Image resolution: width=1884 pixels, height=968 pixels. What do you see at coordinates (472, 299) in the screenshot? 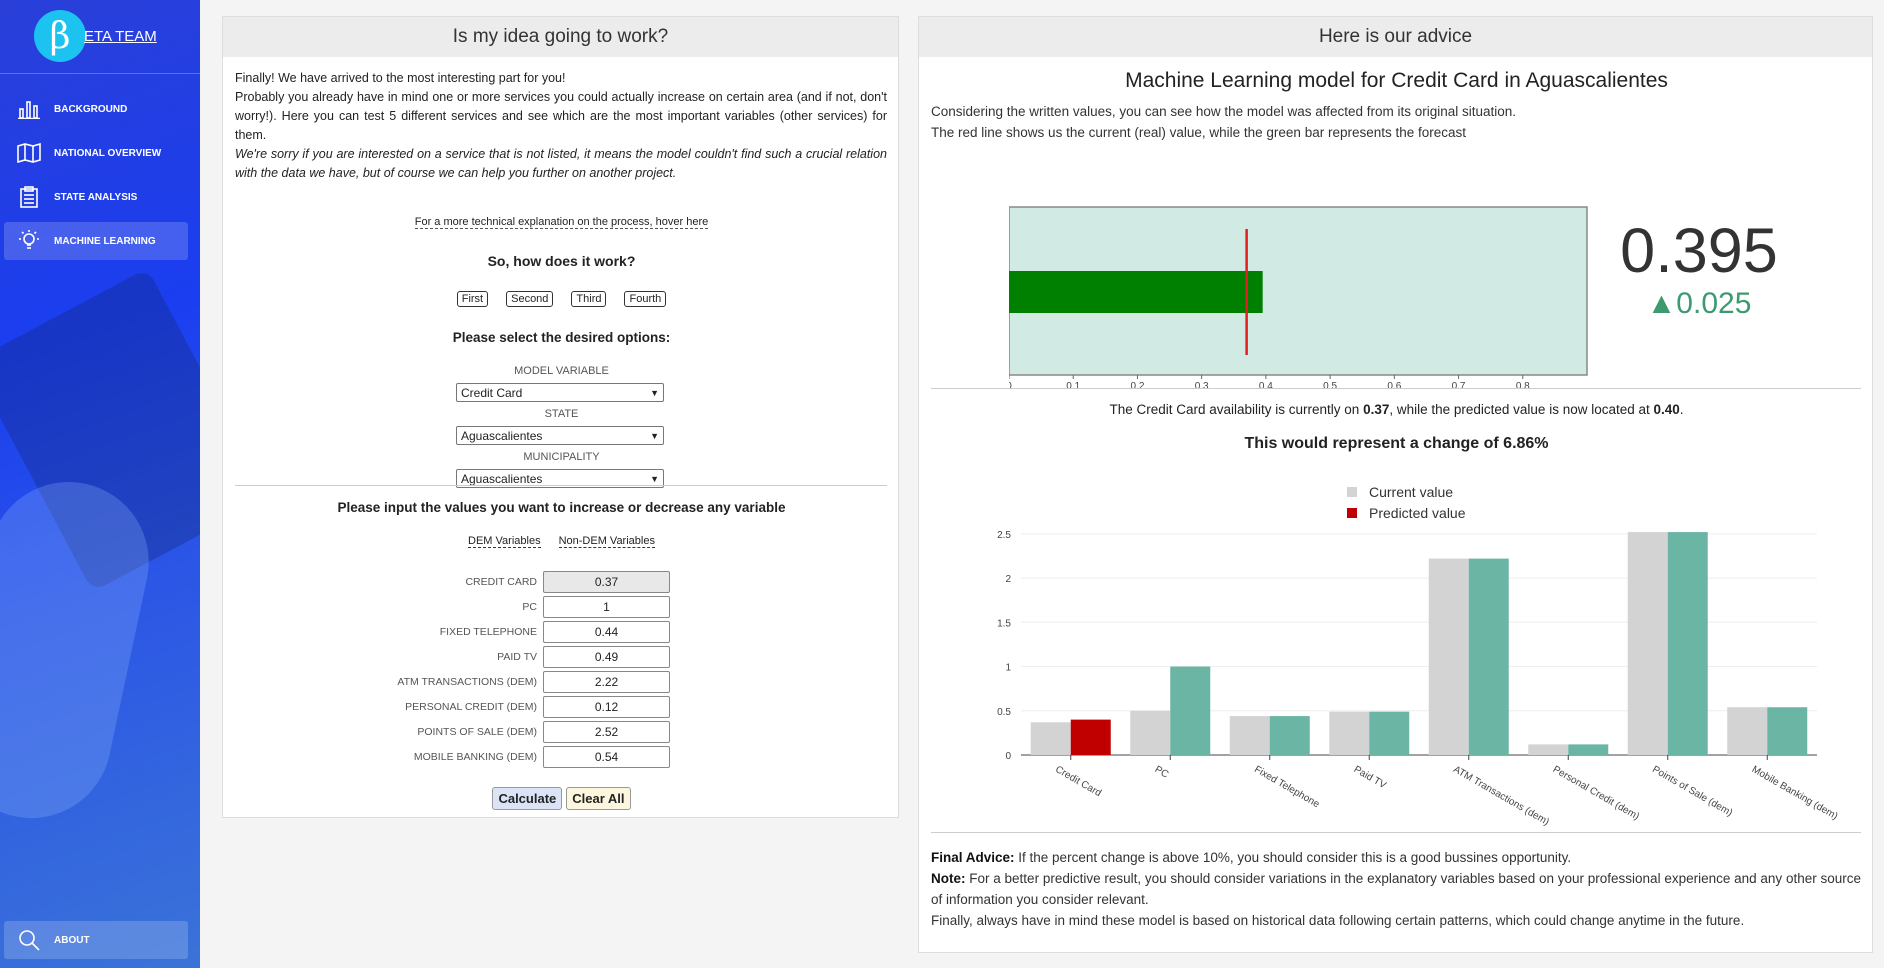
I see `step-first-button: First` at bounding box center [472, 299].